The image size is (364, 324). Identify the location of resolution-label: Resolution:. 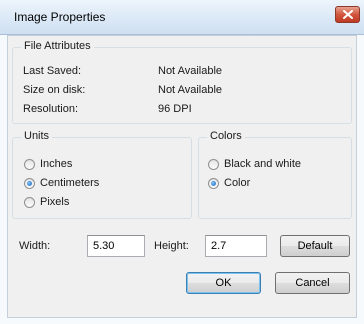
(51, 109).